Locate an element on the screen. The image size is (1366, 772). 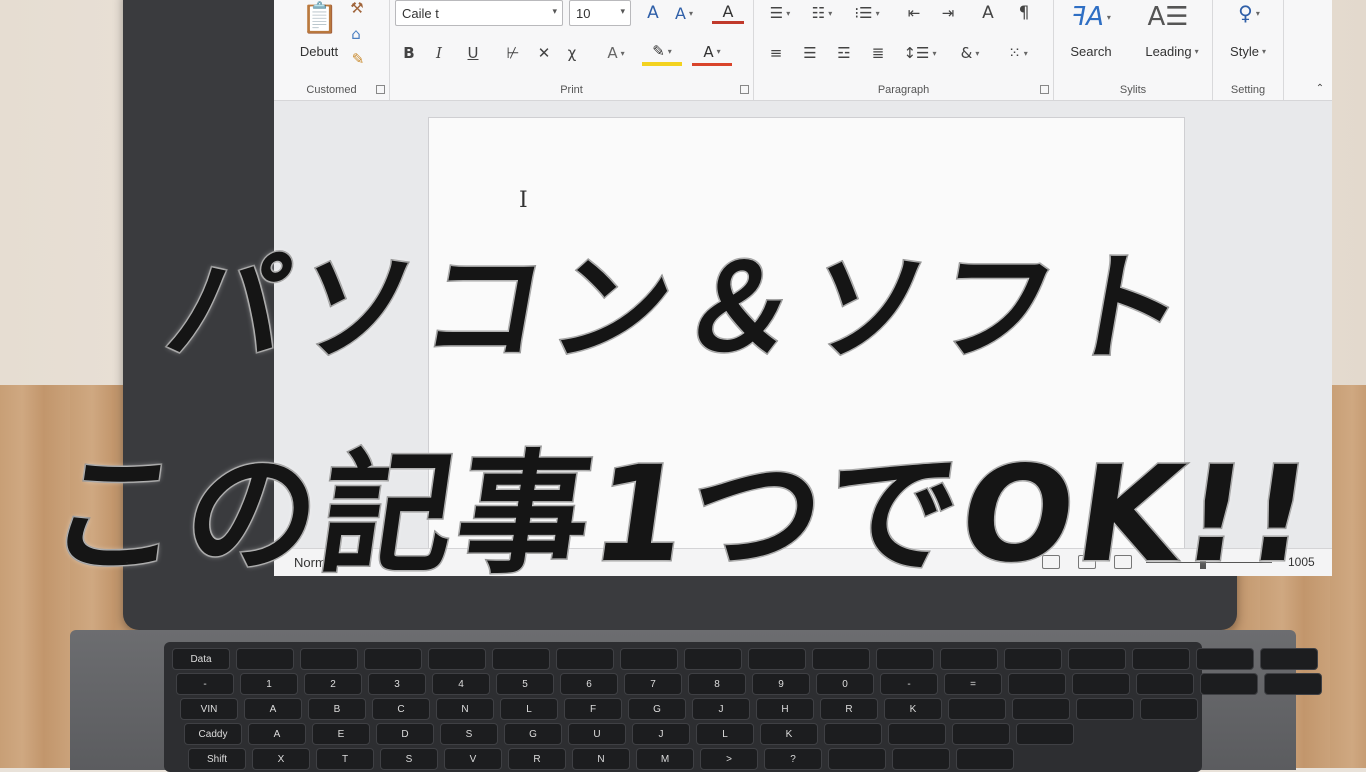
shading-icon: & ▾ is located at coordinates (970, 53).